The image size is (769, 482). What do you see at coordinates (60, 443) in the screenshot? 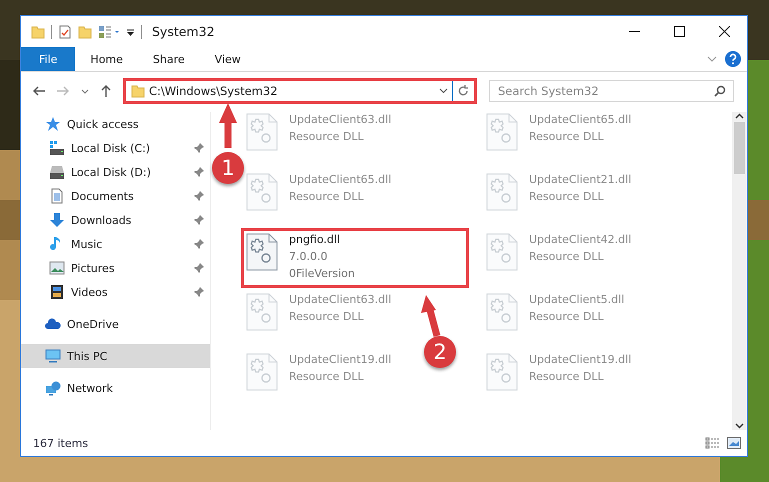
I see `item-count: 167 items` at bounding box center [60, 443].